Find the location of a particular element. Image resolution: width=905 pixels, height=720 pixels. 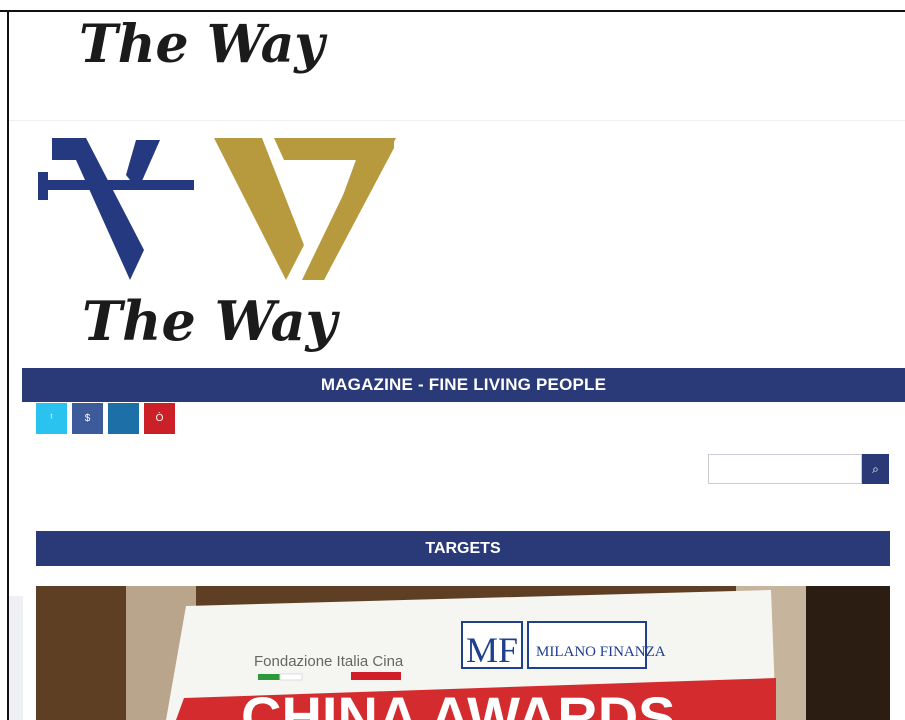

social-links: ᵗ $ Ò is located at coordinates (105, 418).